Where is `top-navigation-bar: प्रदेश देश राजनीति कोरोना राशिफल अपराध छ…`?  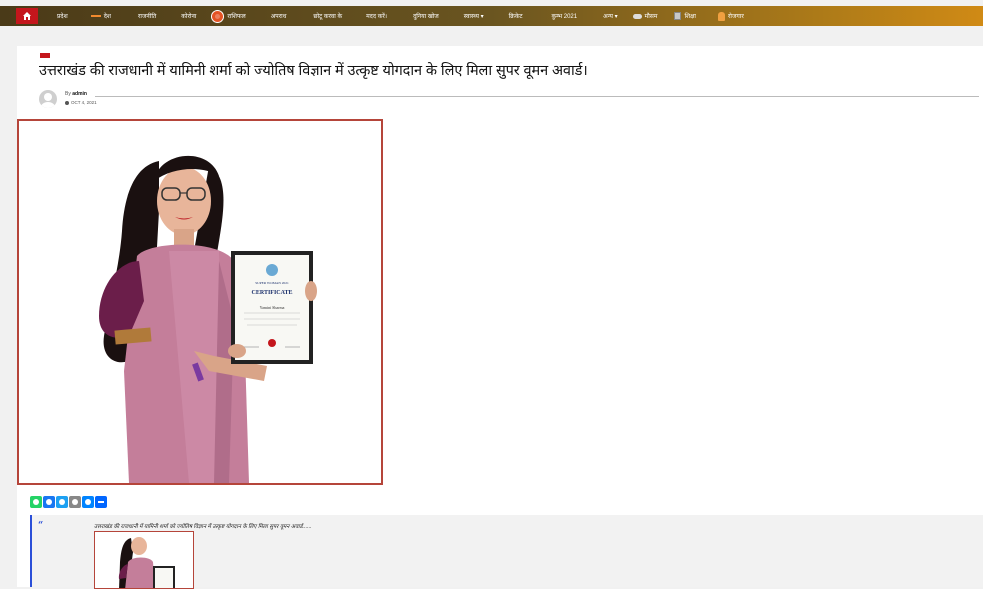 top-navigation-bar: प्रदेश देश राजनीति कोरोना राशिफल अपराध छ… is located at coordinates (491, 16).